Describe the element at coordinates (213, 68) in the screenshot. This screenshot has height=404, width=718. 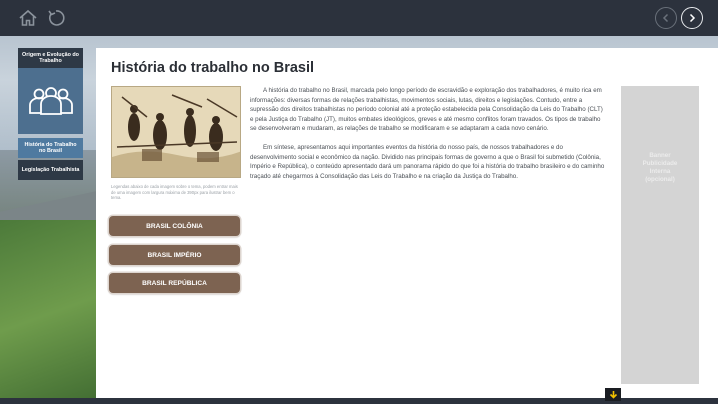
I see `page-title: História do trabalho no Brasil` at that location.